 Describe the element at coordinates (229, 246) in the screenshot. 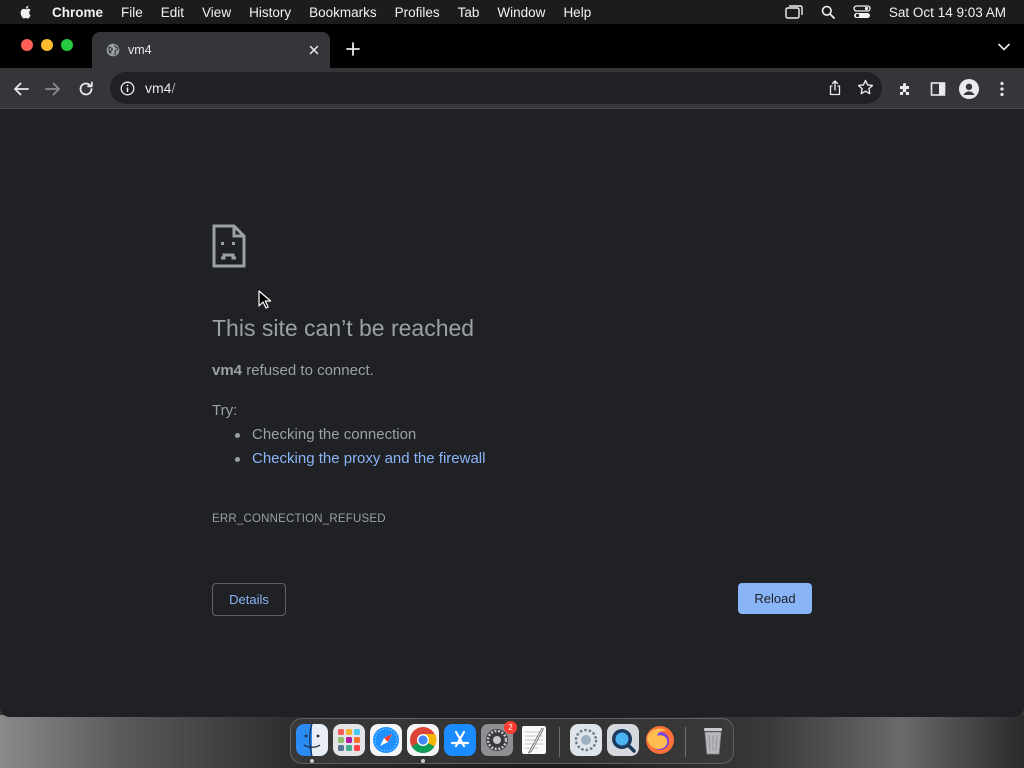

I see `sad-document-icon` at that location.